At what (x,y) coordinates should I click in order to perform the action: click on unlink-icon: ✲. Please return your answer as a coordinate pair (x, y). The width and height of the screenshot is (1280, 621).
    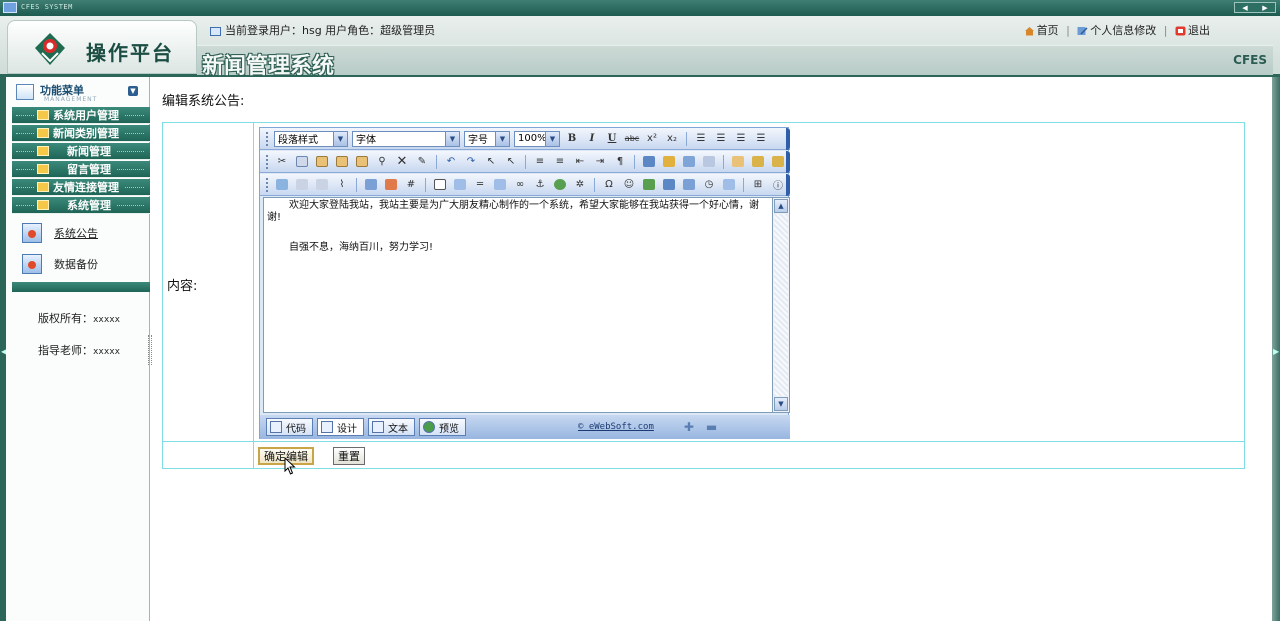
    Looking at the image, I should click on (580, 185).